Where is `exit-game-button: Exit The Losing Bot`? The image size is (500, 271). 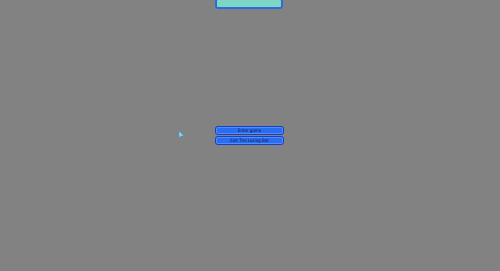
exit-game-button: Exit The Losing Bot is located at coordinates (249, 140).